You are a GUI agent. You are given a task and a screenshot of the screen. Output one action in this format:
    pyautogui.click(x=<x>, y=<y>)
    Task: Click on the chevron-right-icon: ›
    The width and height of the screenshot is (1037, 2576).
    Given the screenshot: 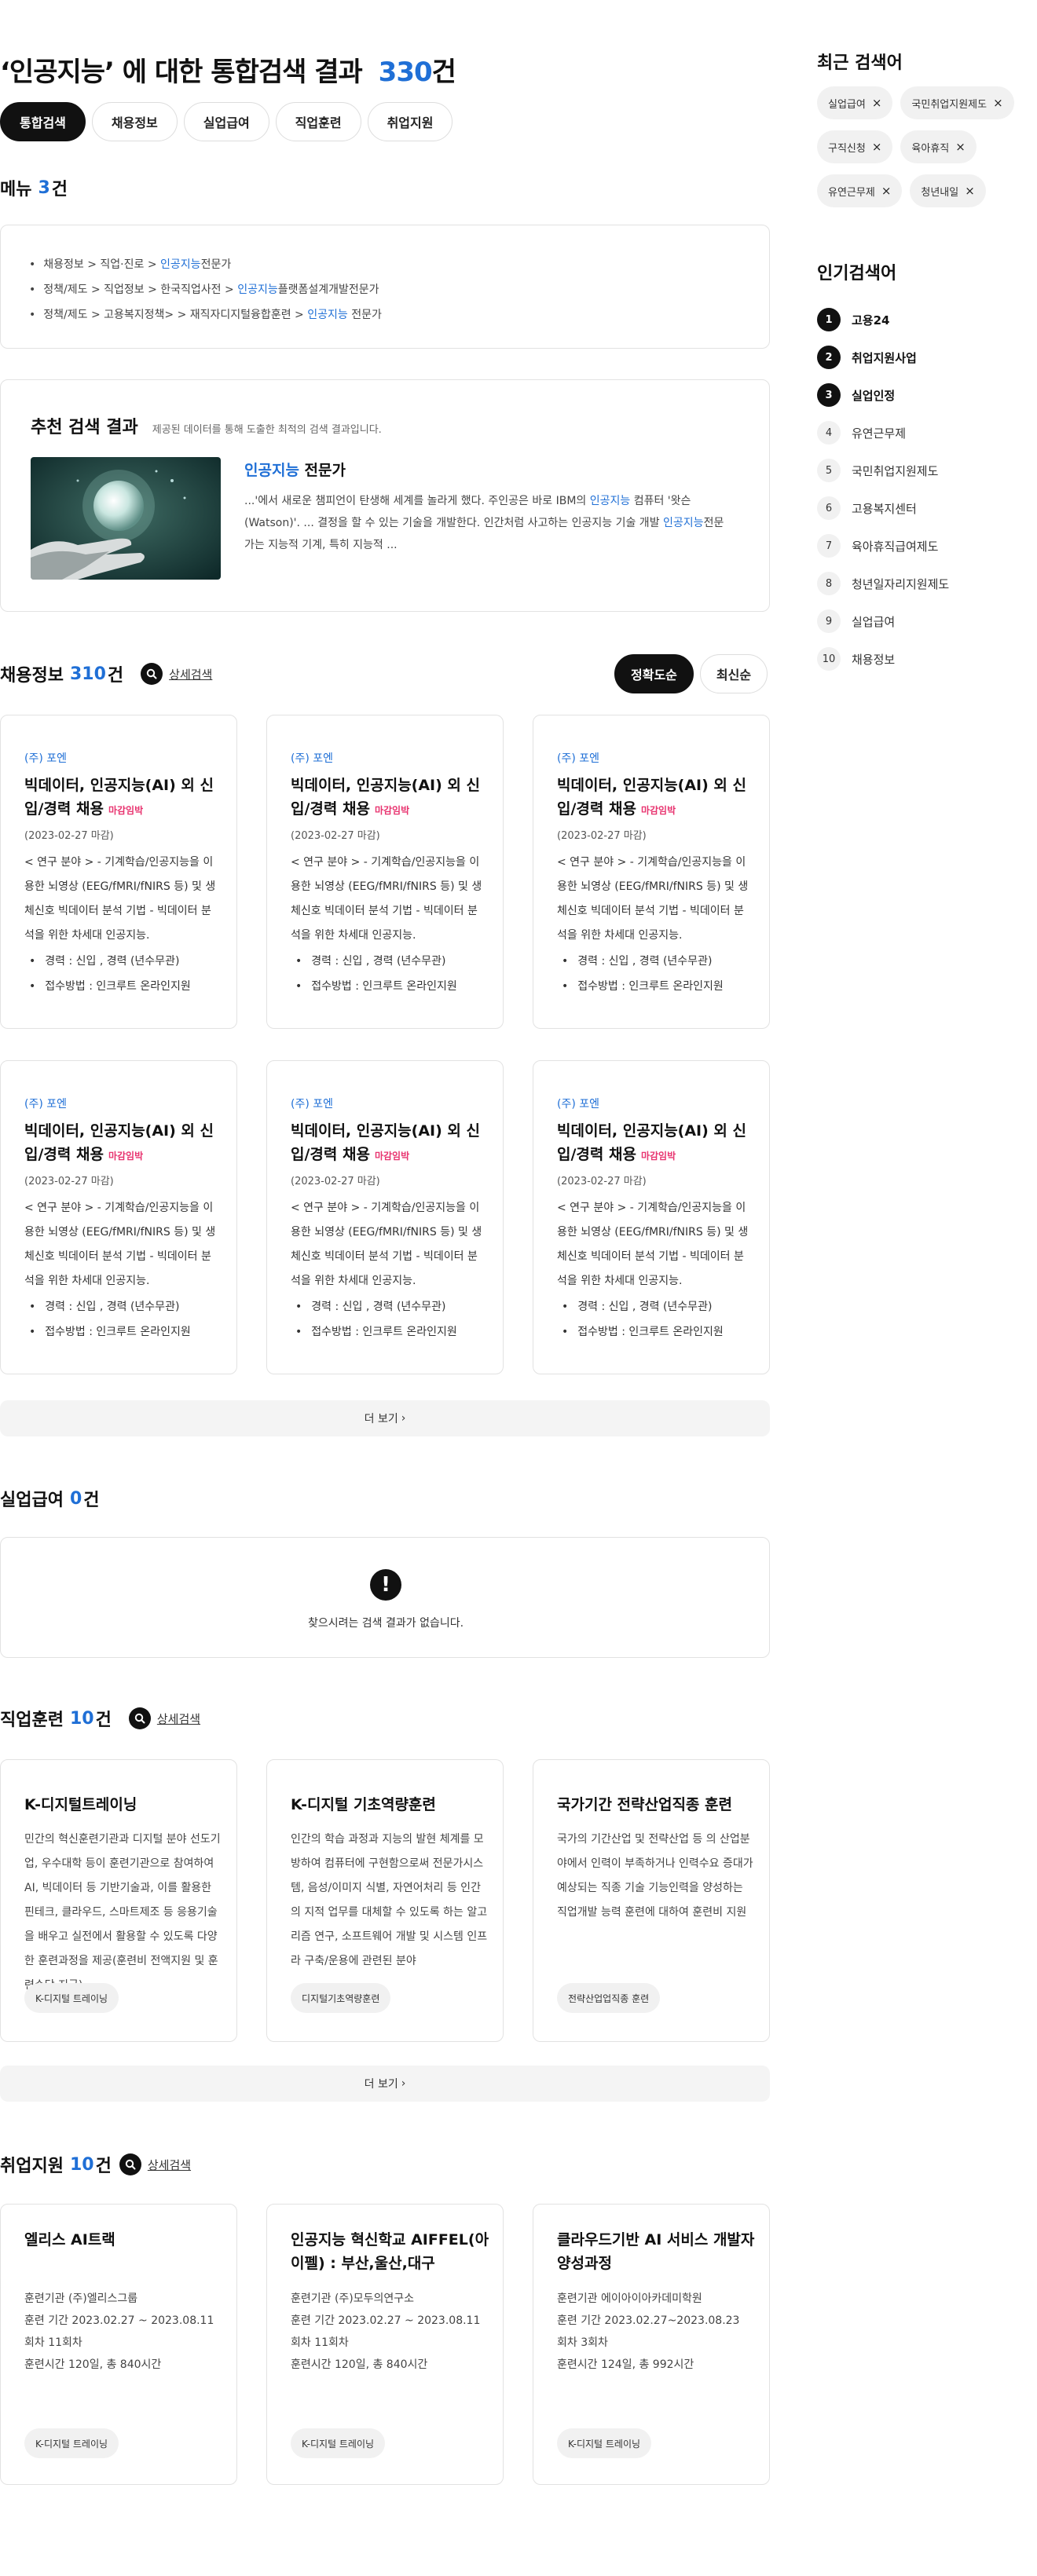 What is the action you would take?
    pyautogui.click(x=404, y=2084)
    